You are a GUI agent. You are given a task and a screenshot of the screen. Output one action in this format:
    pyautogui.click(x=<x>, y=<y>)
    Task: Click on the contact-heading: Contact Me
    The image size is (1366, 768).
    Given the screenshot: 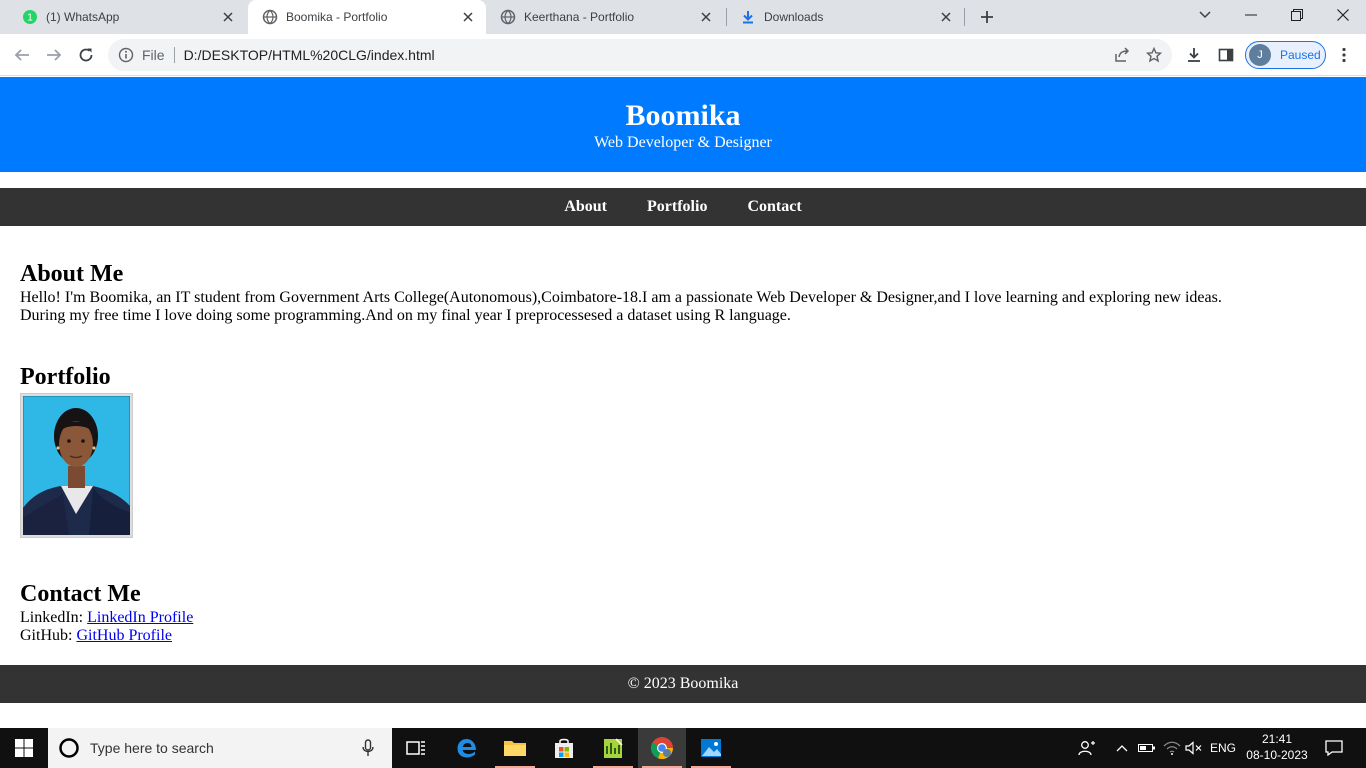 What is the action you would take?
    pyautogui.click(x=80, y=594)
    